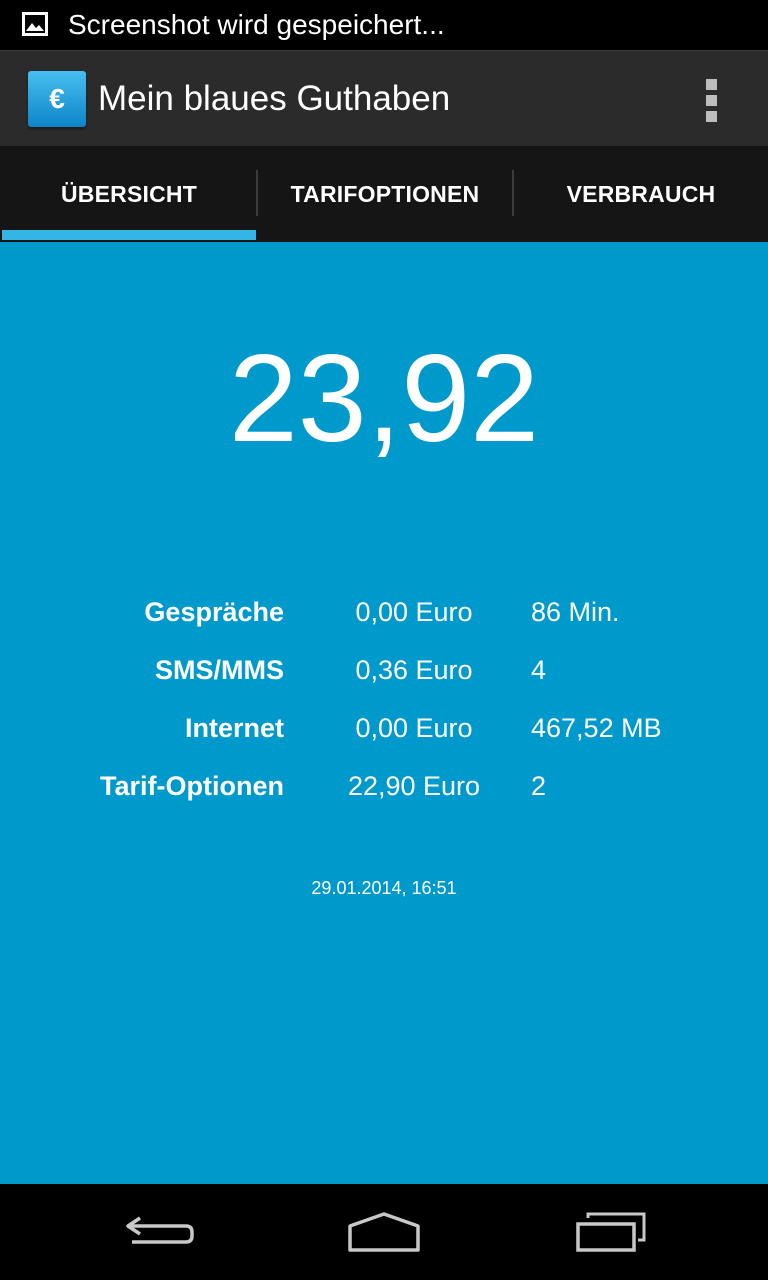  I want to click on usage-quantity: 467,52 MB, so click(596, 728).